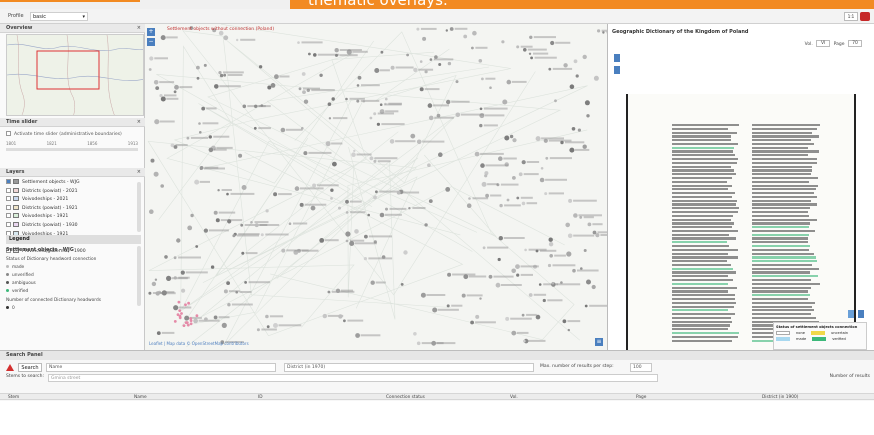 This screenshot has width=874, height=435. I want to click on search-button: Search, so click(30, 367).